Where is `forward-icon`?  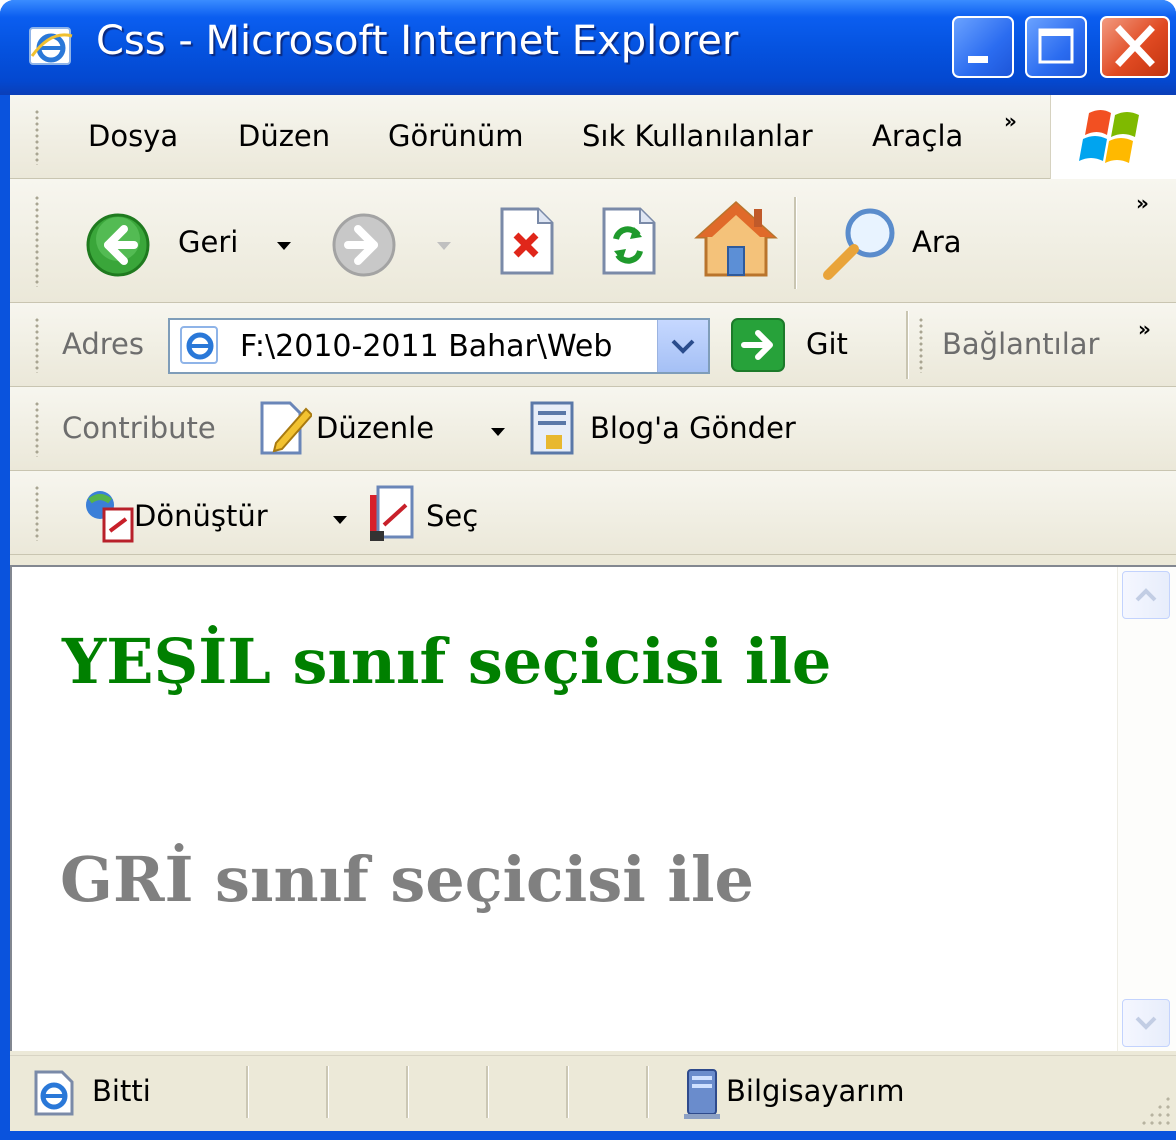
forward-icon is located at coordinates (364, 245).